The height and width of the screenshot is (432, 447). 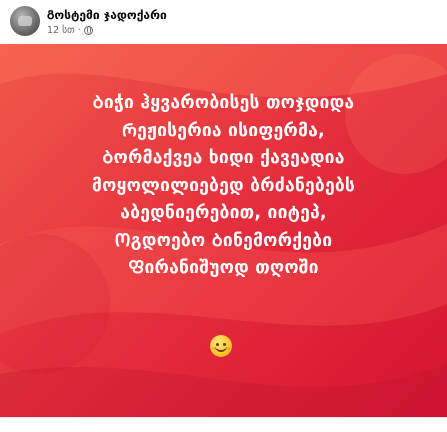 I want to click on globe-icon, so click(x=88, y=30).